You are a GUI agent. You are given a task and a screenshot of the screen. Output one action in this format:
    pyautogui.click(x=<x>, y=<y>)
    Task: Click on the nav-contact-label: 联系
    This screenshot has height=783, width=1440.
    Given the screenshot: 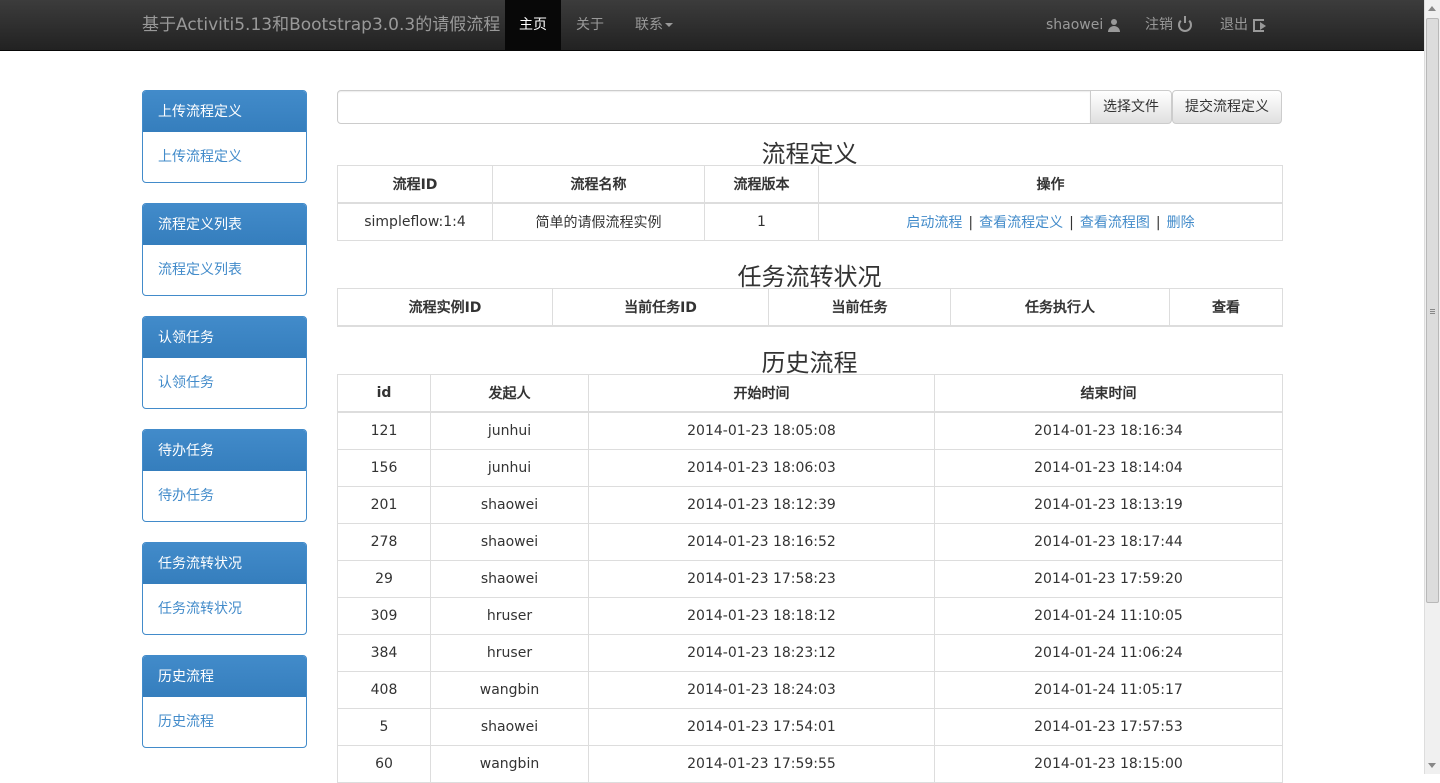 What is the action you would take?
    pyautogui.click(x=649, y=25)
    